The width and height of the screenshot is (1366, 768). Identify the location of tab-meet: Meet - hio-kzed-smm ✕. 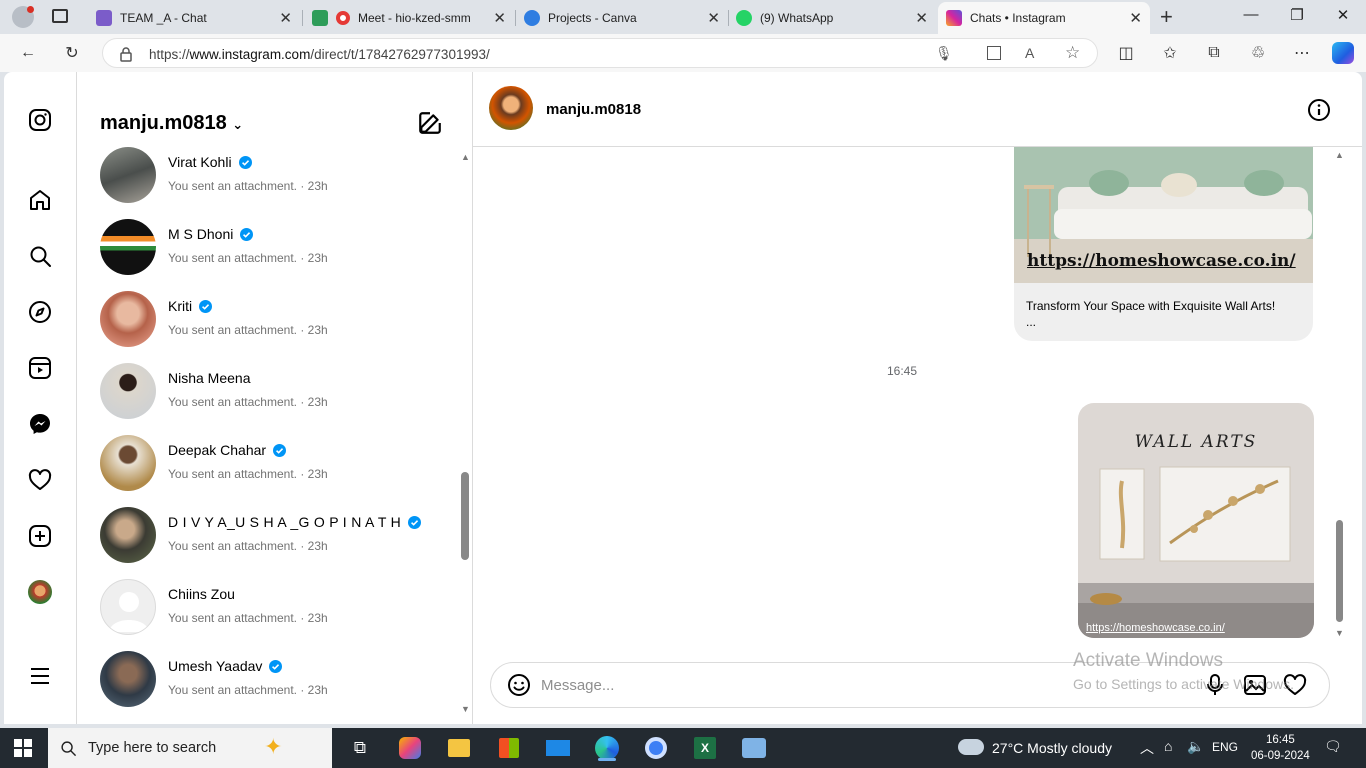
(409, 18).